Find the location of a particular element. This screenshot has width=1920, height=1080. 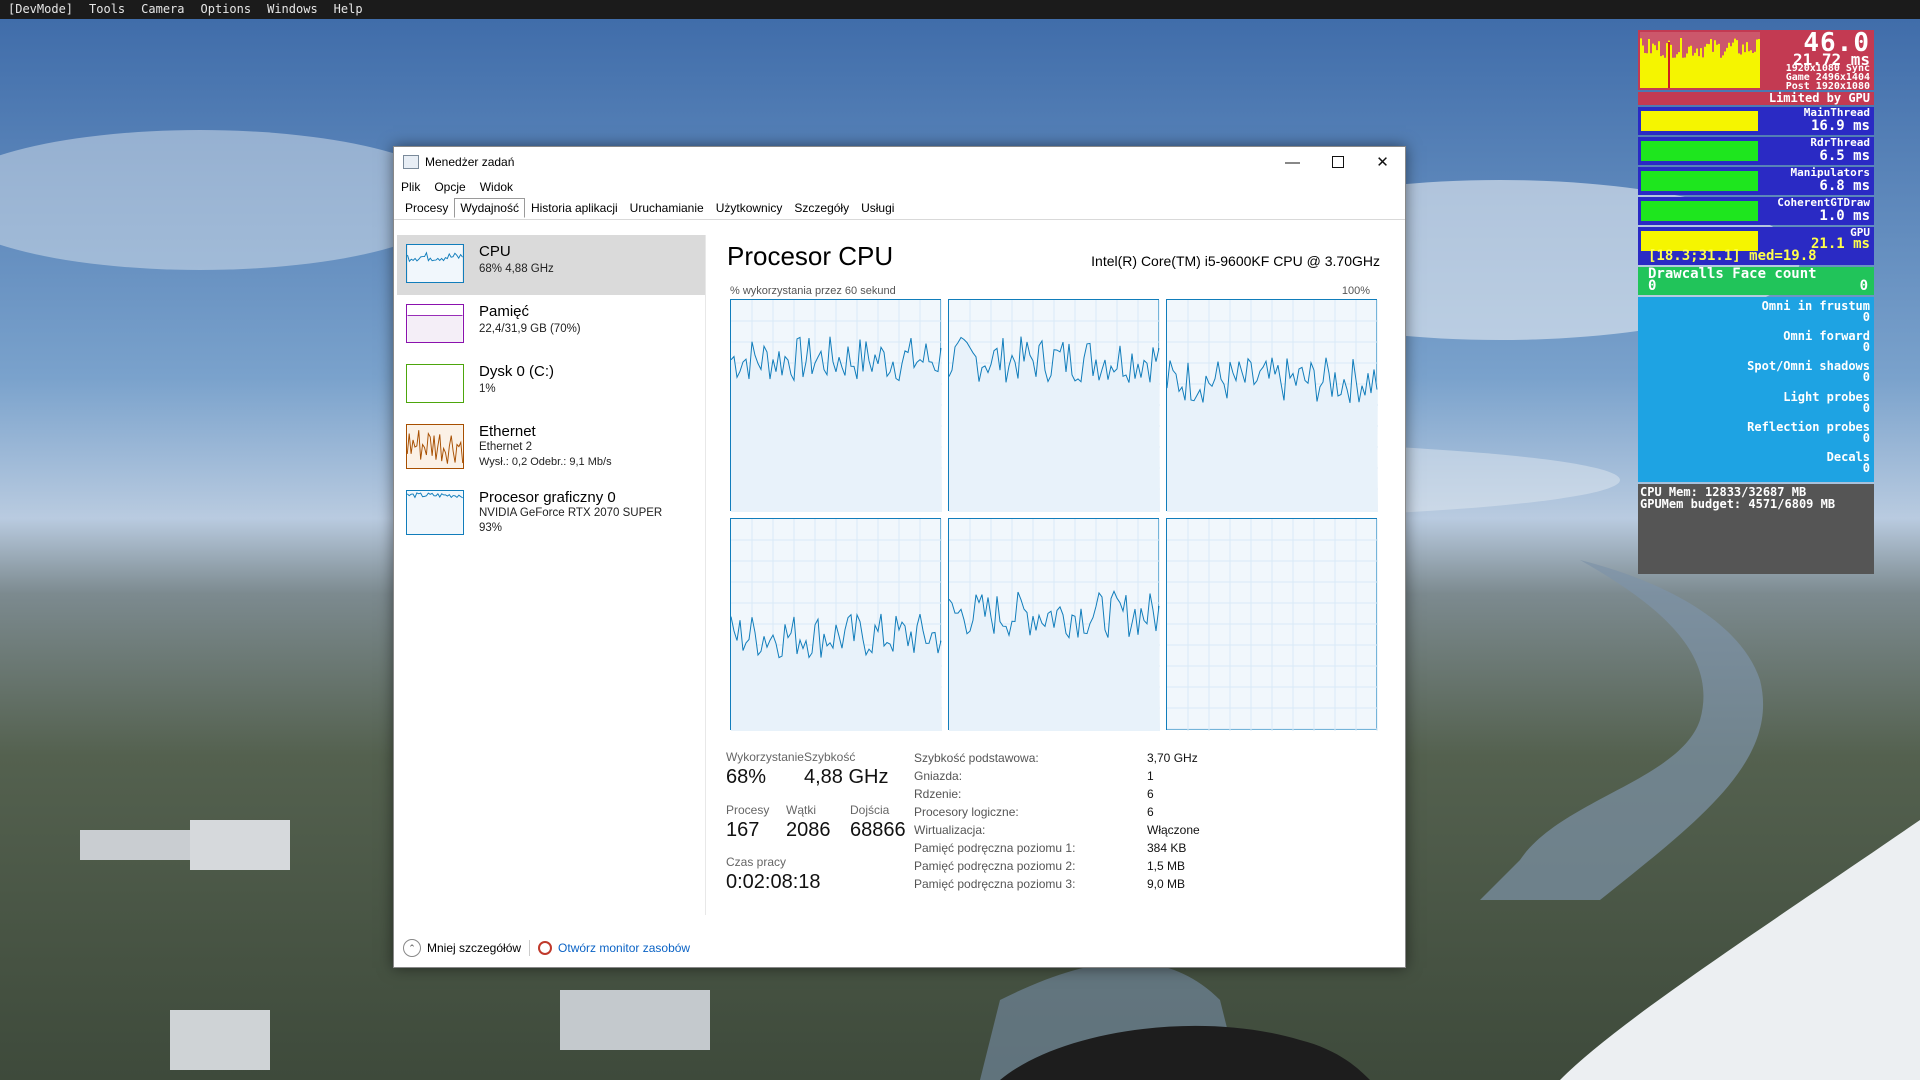

fps-graph is located at coordinates (1700, 60).